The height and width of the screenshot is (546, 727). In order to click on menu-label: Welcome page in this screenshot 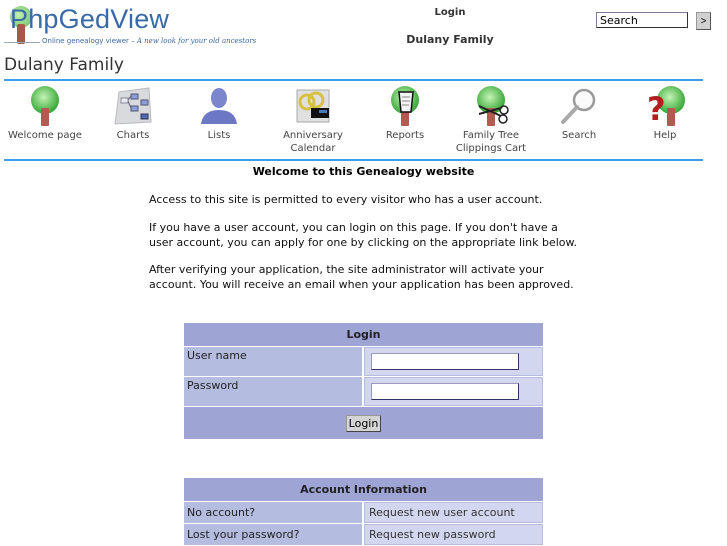, I will do `click(45, 135)`.